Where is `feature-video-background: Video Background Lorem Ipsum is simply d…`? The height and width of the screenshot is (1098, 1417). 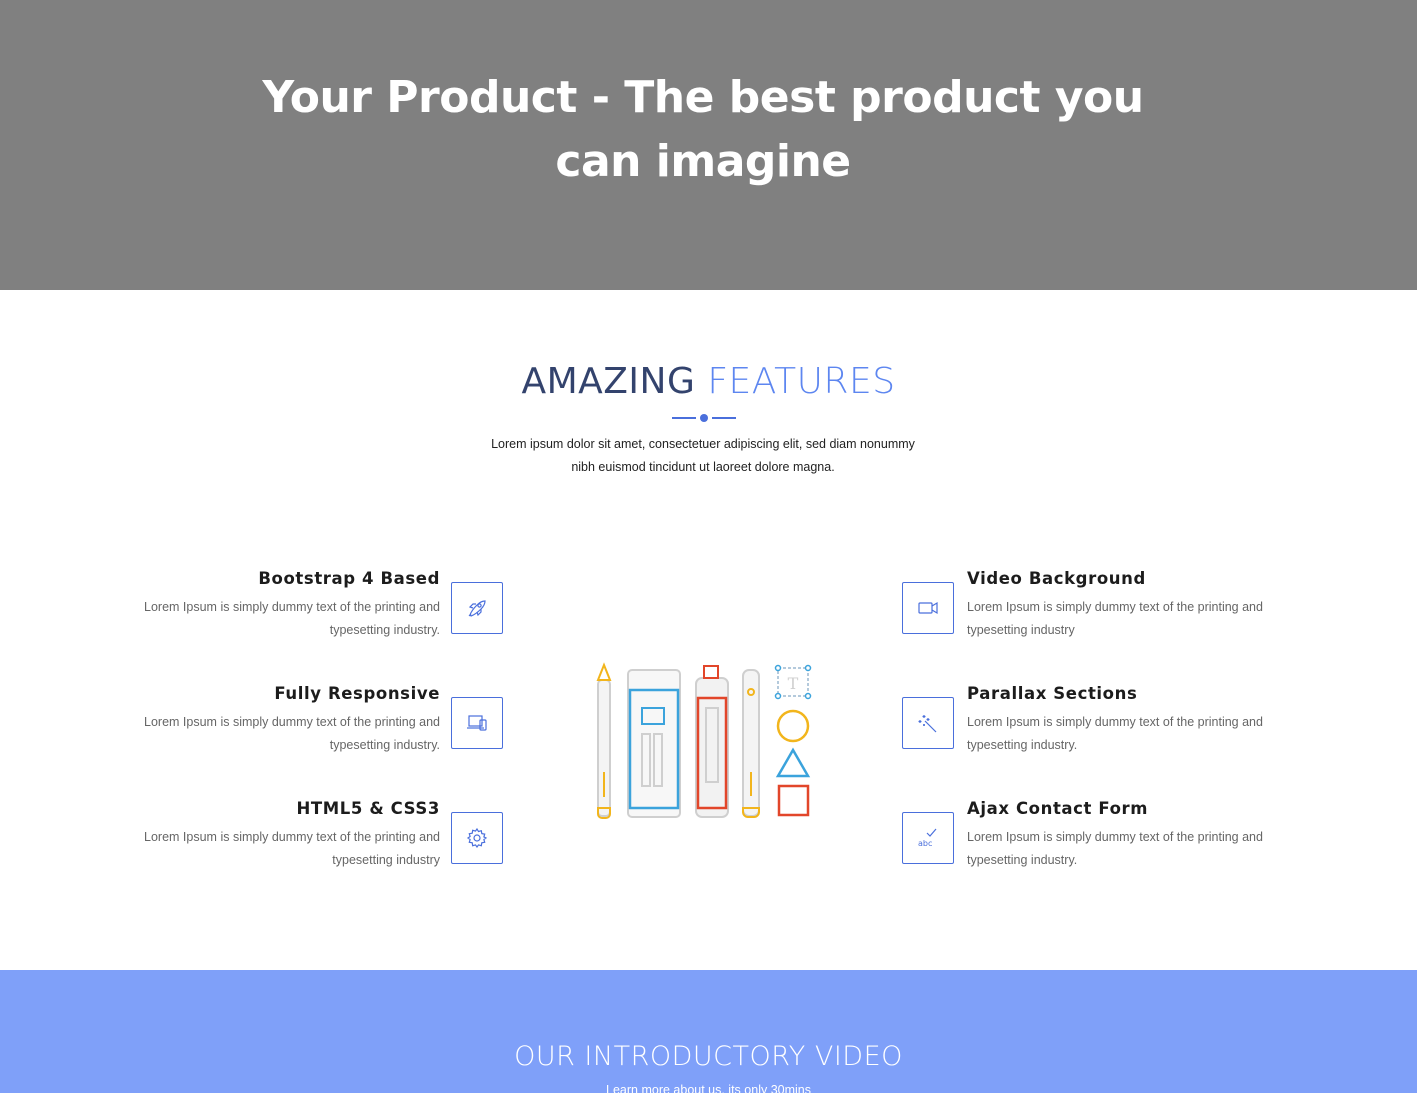 feature-video-background: Video Background Lorem Ipsum is simply d… is located at coordinates (1117, 605).